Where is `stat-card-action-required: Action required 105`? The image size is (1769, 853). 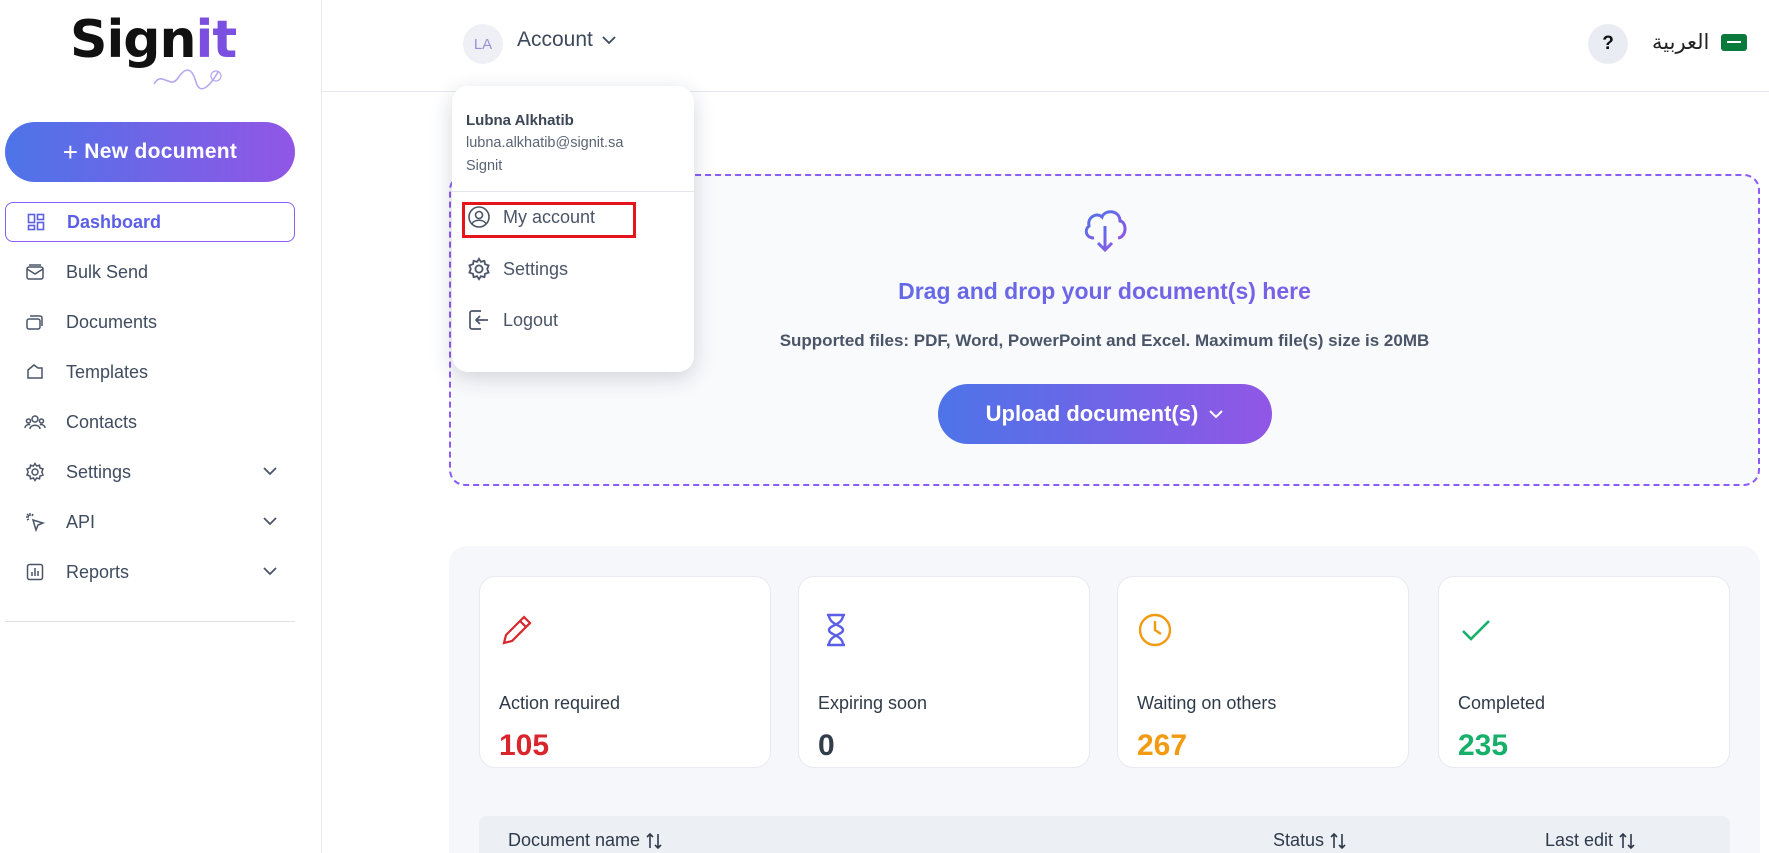
stat-card-action-required: Action required 105 is located at coordinates (625, 672).